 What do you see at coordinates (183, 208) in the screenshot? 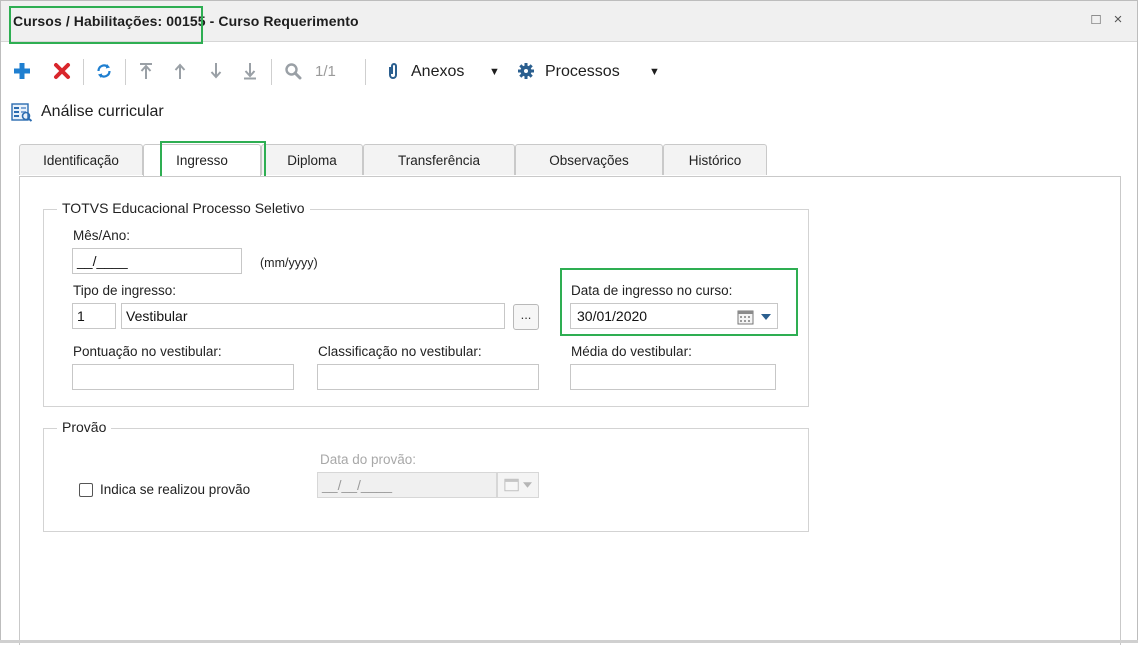
I see `group-legend: TOTVS Educacional Processo Seletivo` at bounding box center [183, 208].